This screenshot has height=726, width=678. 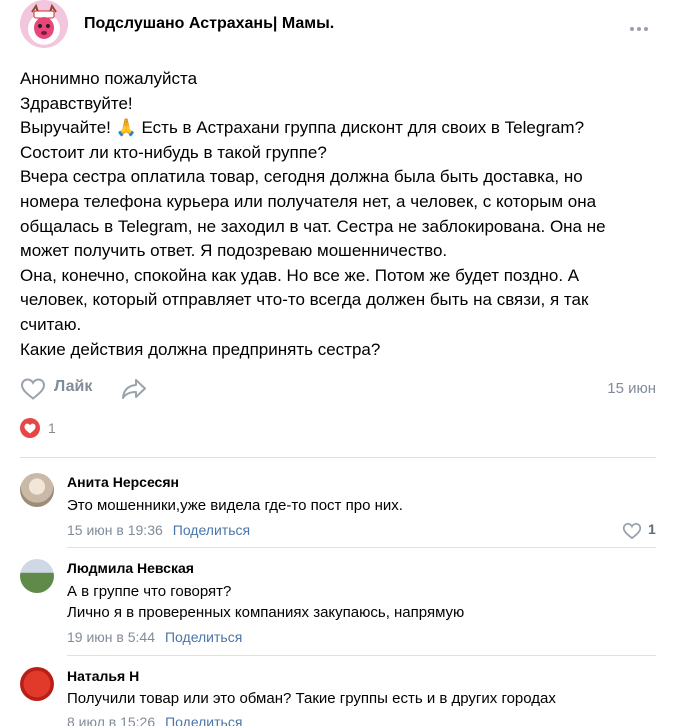 I want to click on deer-logo-icon, so click(x=44, y=21).